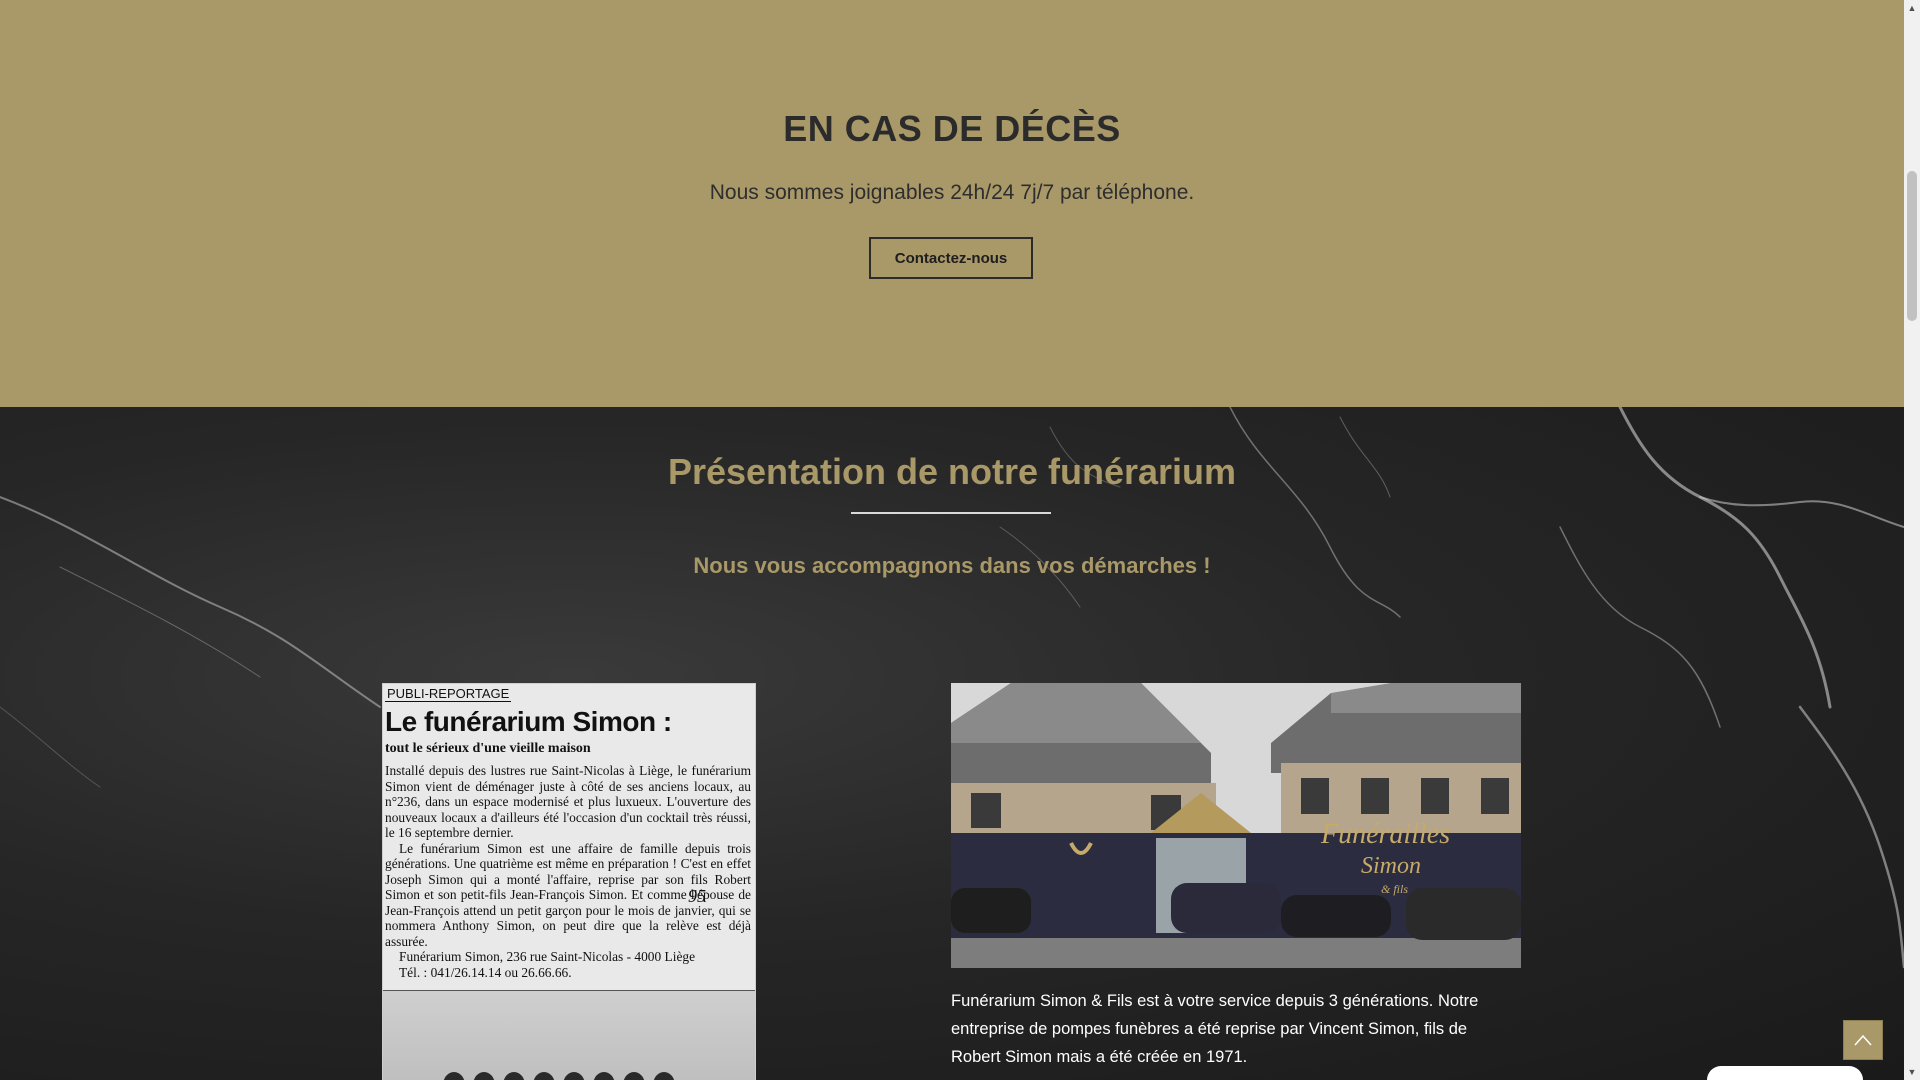 The height and width of the screenshot is (1080, 1920). I want to click on title-divider, so click(951, 513).